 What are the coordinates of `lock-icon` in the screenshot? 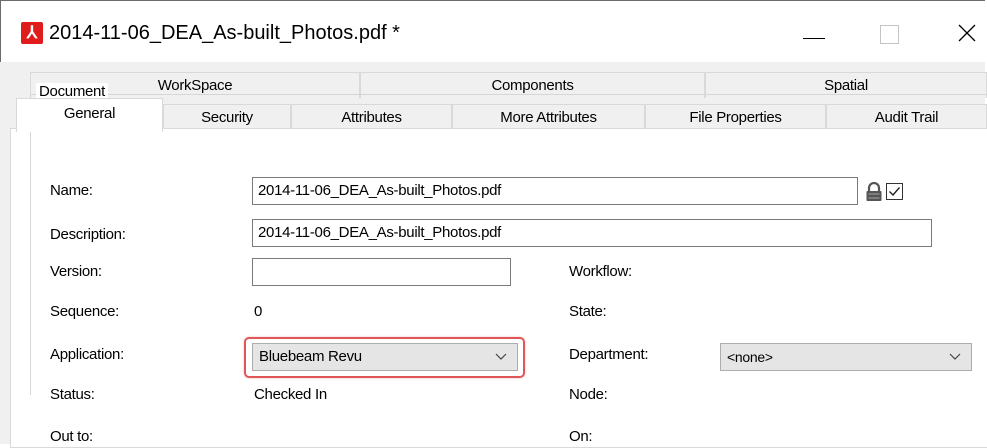 It's located at (874, 191).